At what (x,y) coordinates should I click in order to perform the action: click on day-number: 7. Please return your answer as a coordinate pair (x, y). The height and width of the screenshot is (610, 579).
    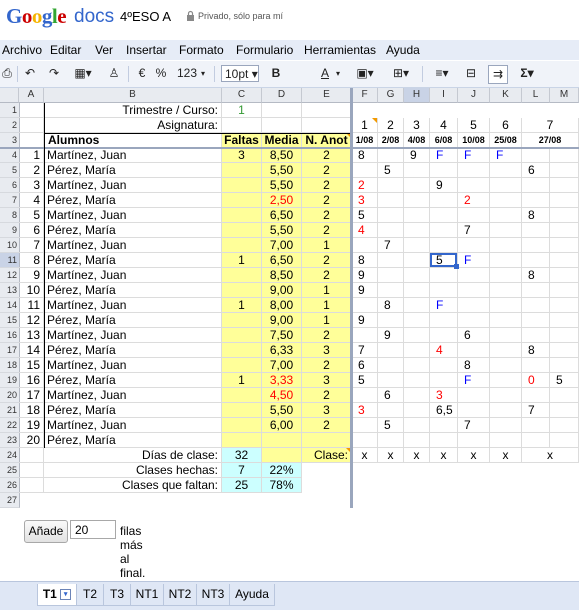
    Looking at the image, I should click on (550, 125).